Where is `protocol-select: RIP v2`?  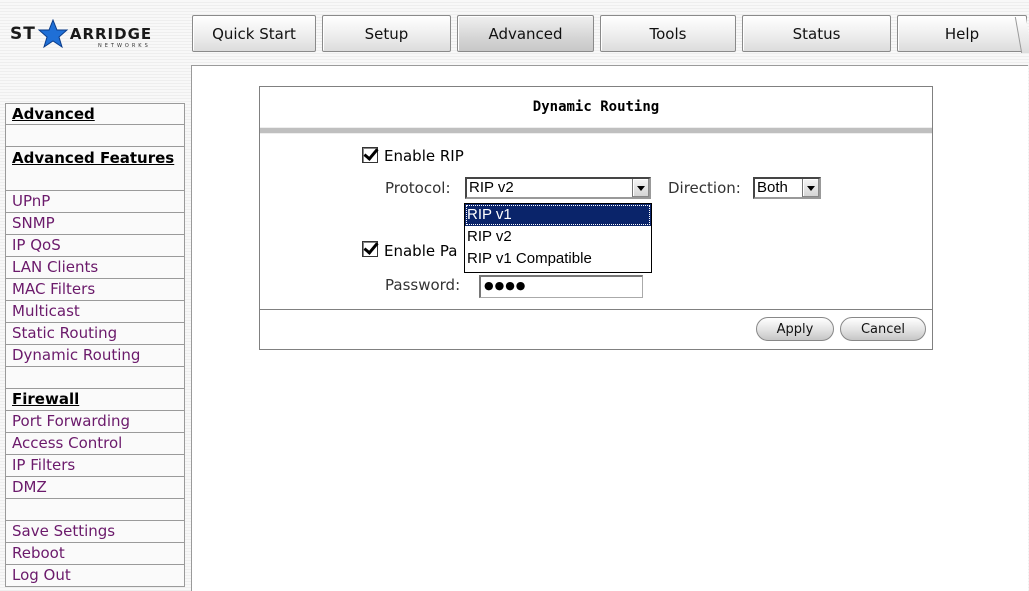 protocol-select: RIP v2 is located at coordinates (558, 188).